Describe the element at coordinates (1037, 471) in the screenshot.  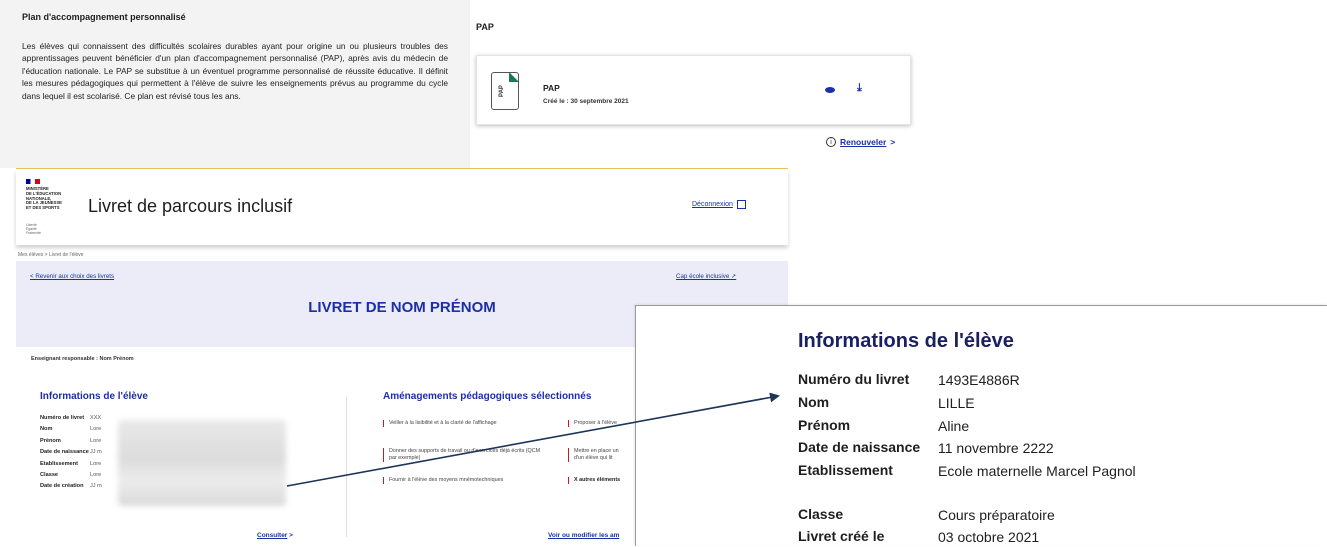
I see `zoomed-info-value: Ecole maternelle Marcel Pagnol` at that location.